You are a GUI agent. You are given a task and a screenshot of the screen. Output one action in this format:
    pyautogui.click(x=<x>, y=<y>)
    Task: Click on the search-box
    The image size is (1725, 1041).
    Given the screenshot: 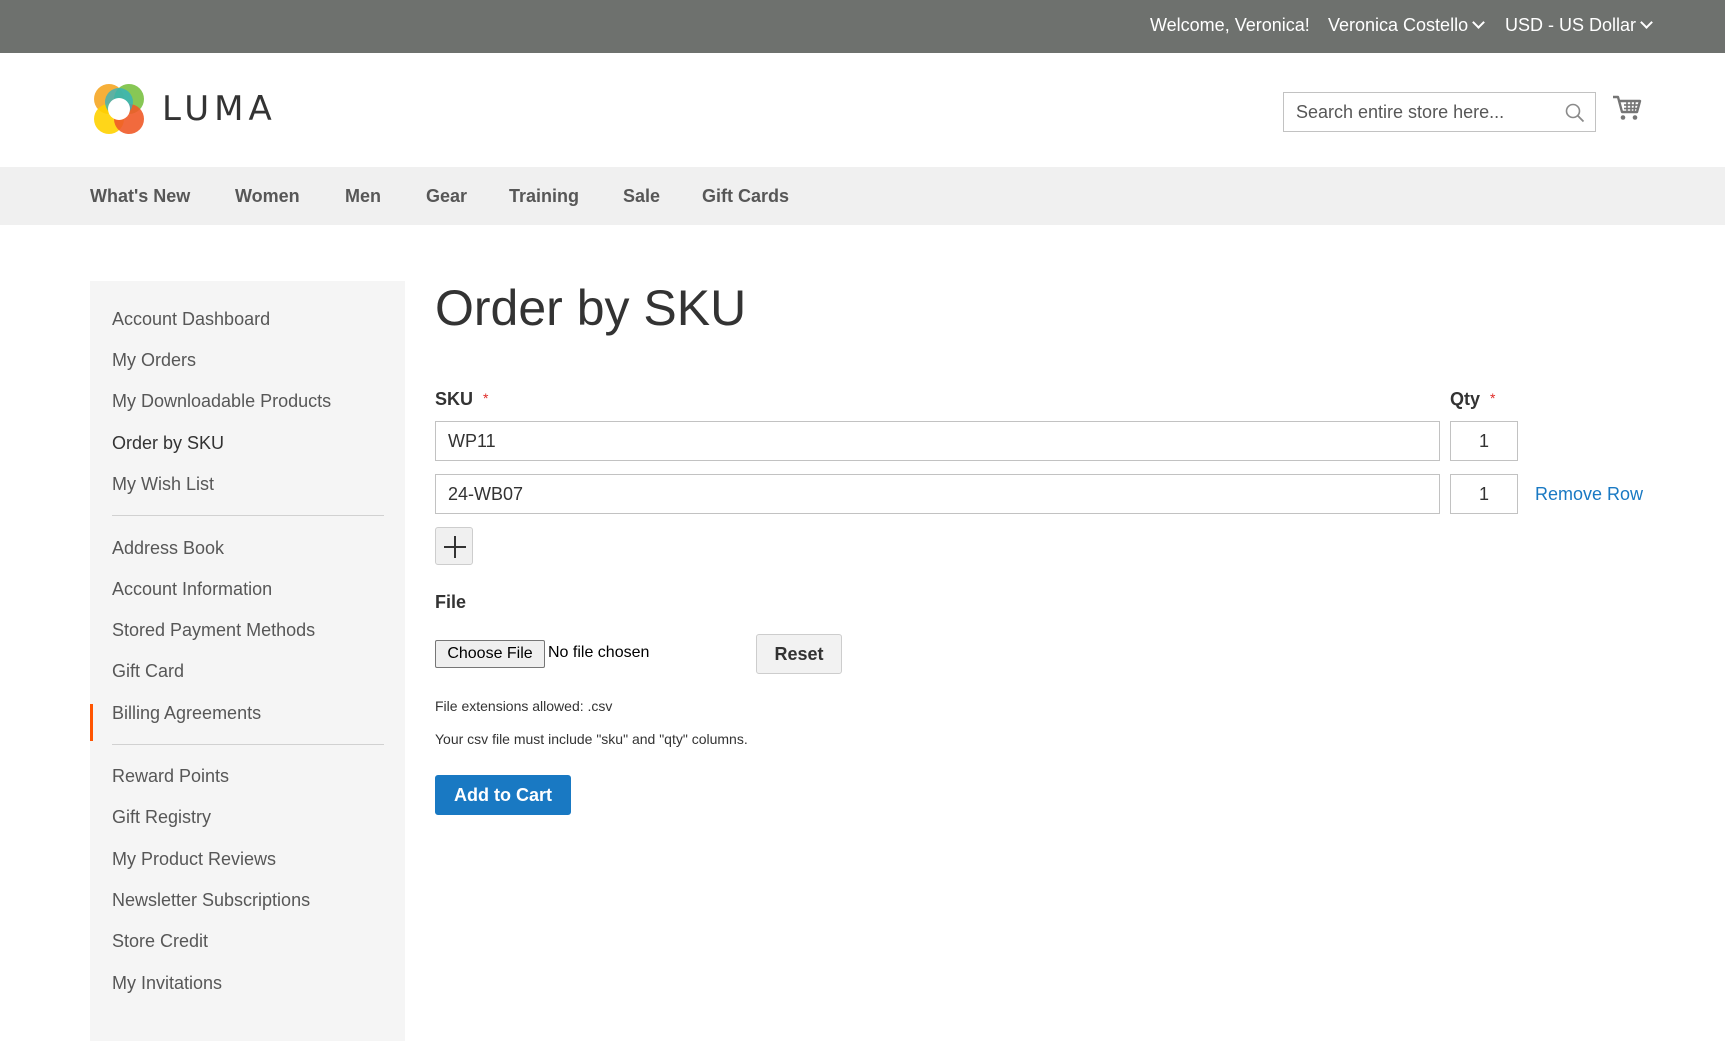 What is the action you would take?
    pyautogui.click(x=1439, y=112)
    